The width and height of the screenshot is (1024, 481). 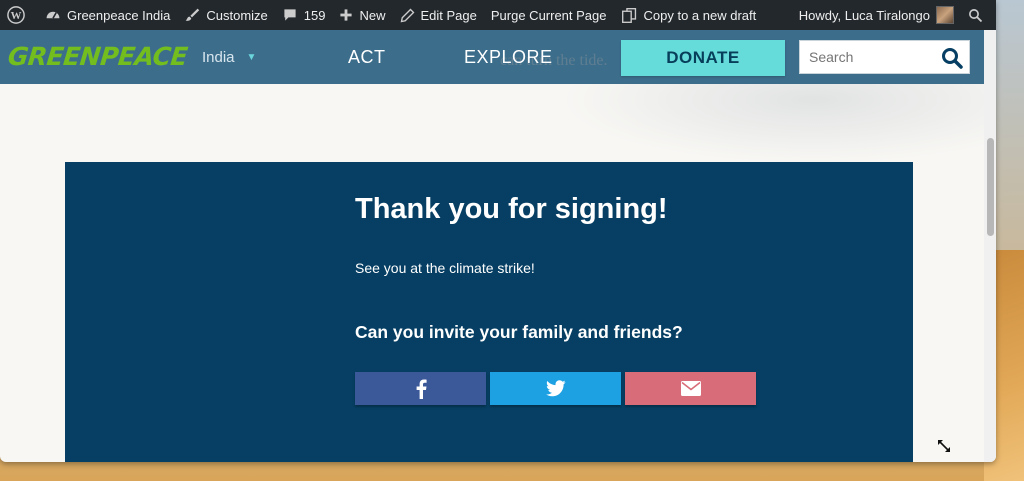 I want to click on scrollbar-thumb, so click(x=990, y=187).